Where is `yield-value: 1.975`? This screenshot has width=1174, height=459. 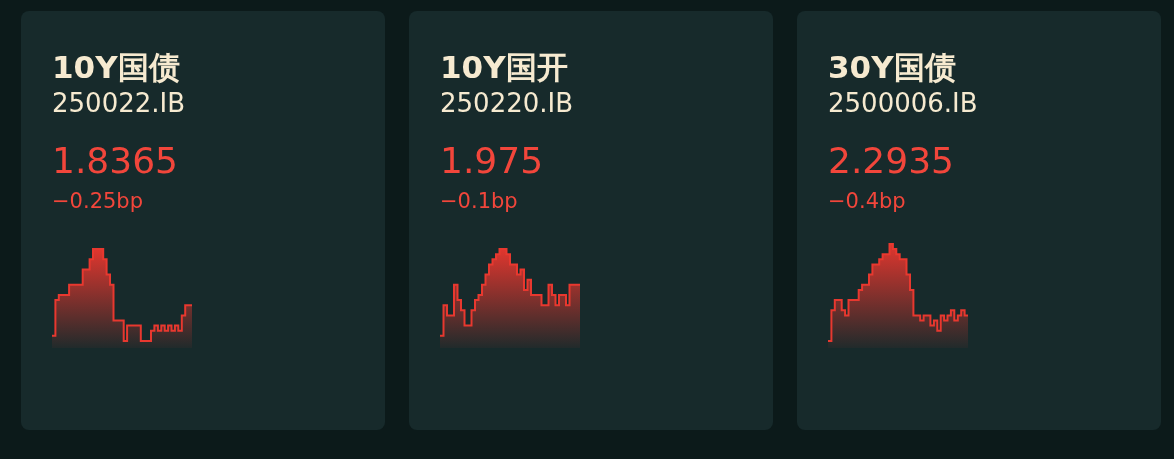 yield-value: 1.975 is located at coordinates (492, 161).